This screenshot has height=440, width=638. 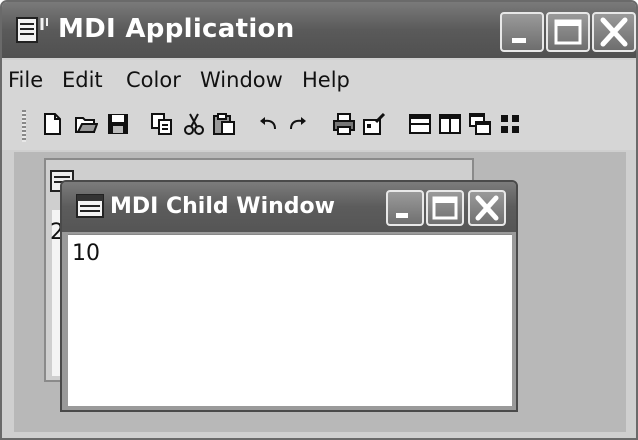 I want to click on open-button, so click(x=86, y=124).